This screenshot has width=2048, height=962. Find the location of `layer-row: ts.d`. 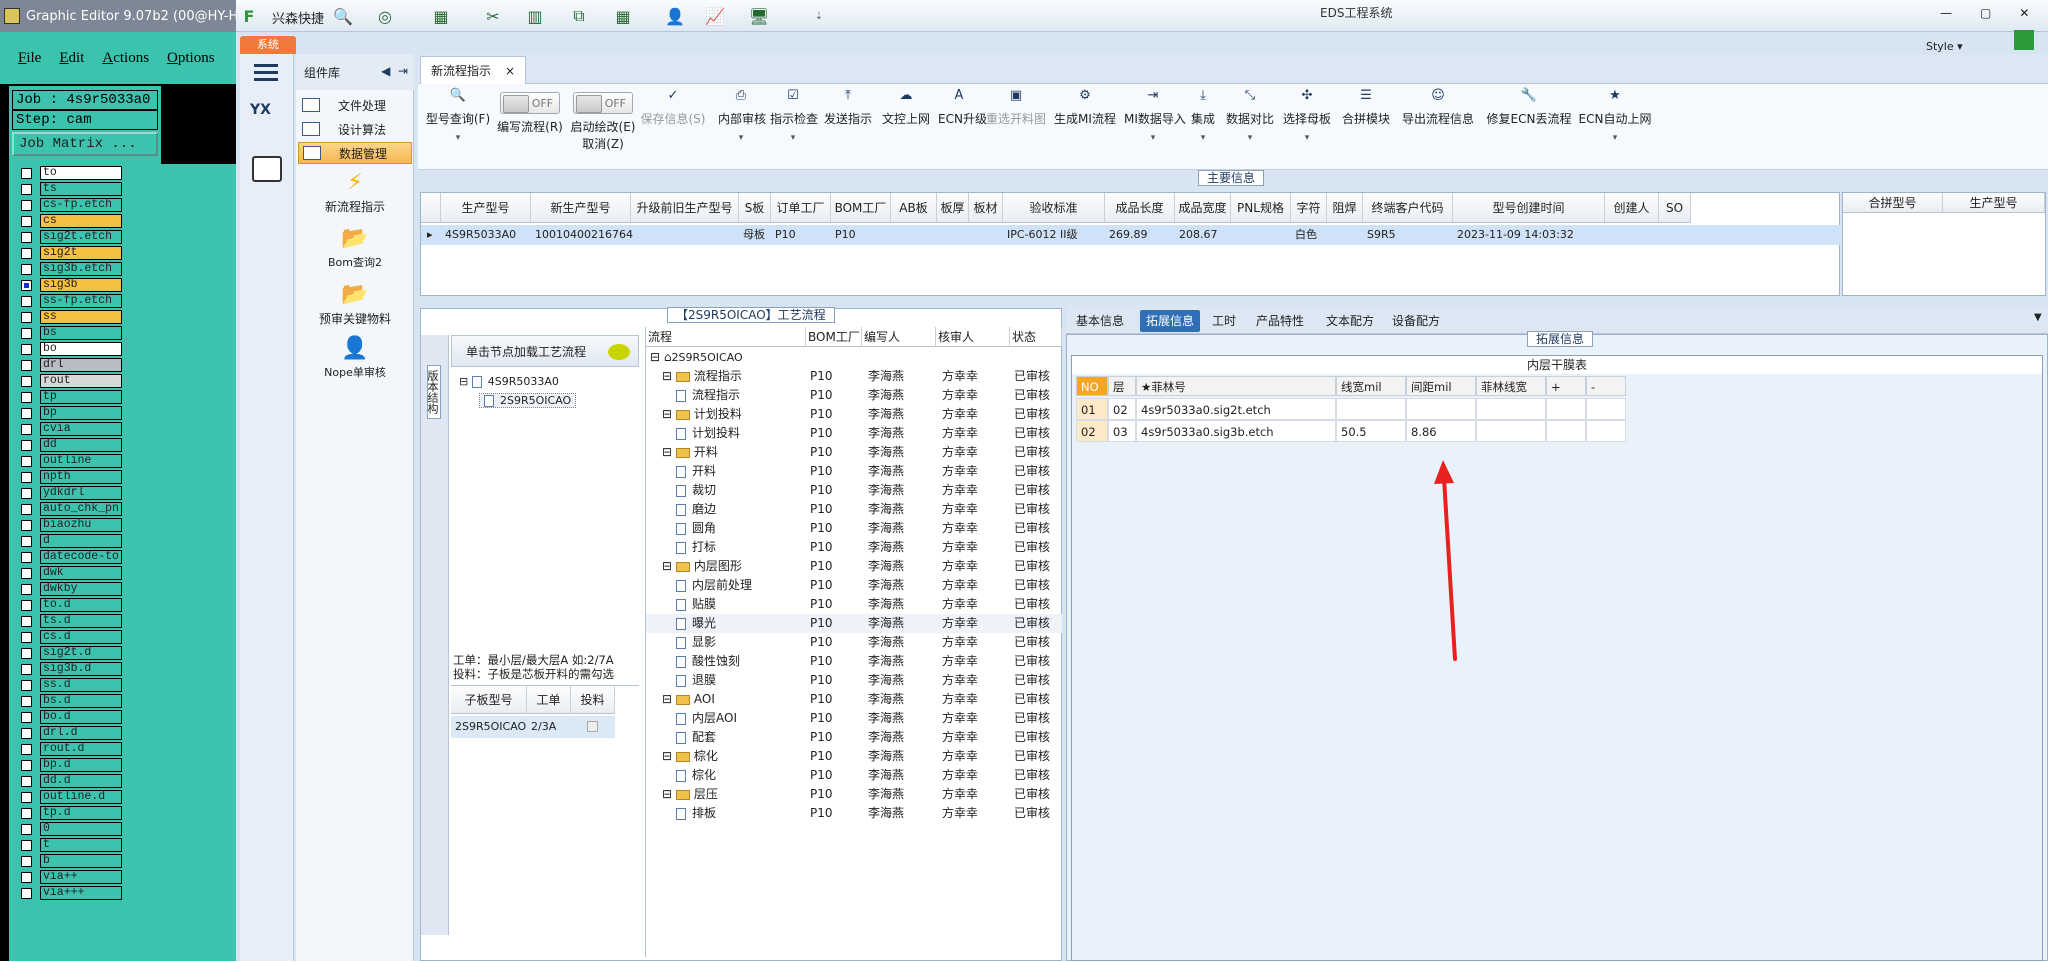

layer-row: ts.d is located at coordinates (81, 621).